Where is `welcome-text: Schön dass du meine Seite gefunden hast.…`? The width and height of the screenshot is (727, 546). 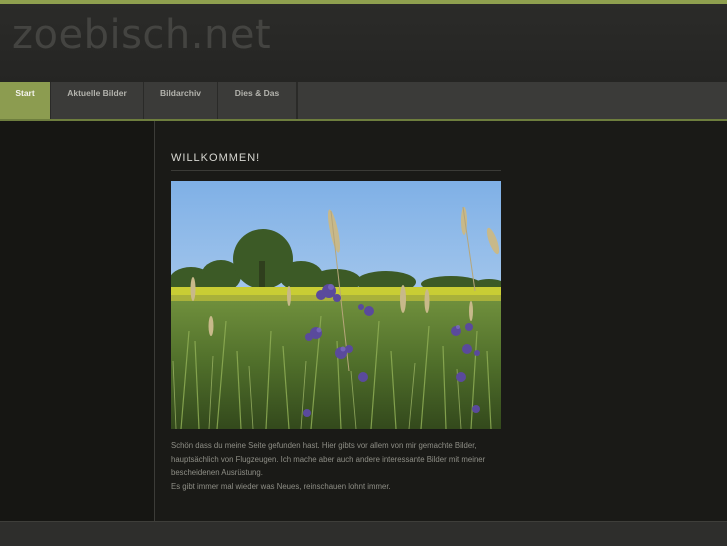
welcome-text: Schön dass du meine Seite gefunden hast.… is located at coordinates (338, 466).